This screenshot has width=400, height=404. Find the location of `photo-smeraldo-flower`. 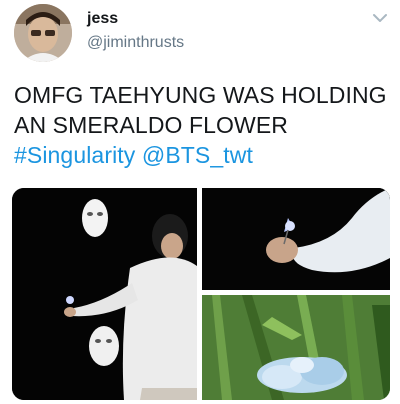

photo-smeraldo-flower is located at coordinates (296, 347).